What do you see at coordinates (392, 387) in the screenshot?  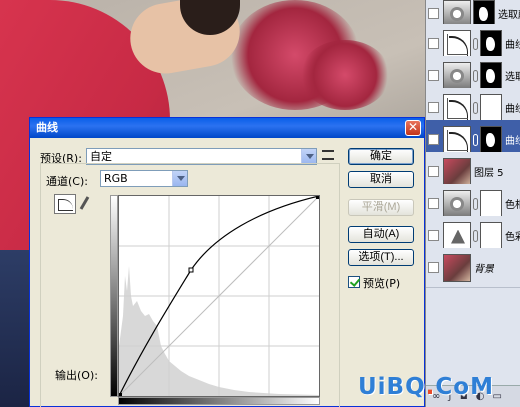 I see `watermark-text: UiBQ` at bounding box center [392, 387].